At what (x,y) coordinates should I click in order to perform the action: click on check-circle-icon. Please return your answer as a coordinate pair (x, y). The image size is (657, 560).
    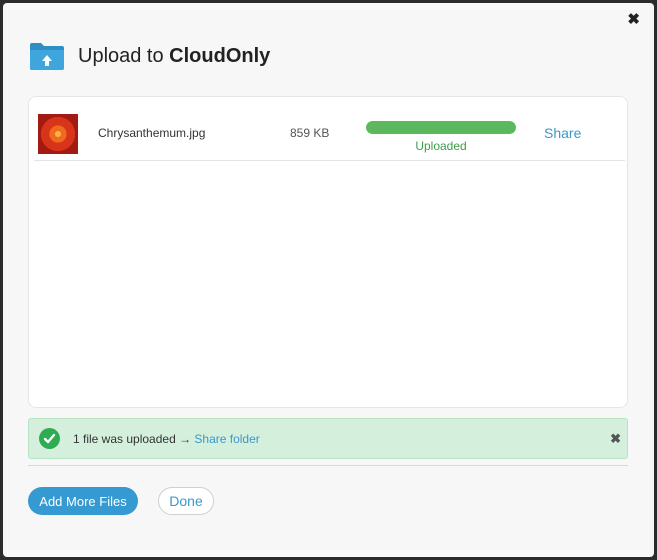
    Looking at the image, I should click on (49, 438).